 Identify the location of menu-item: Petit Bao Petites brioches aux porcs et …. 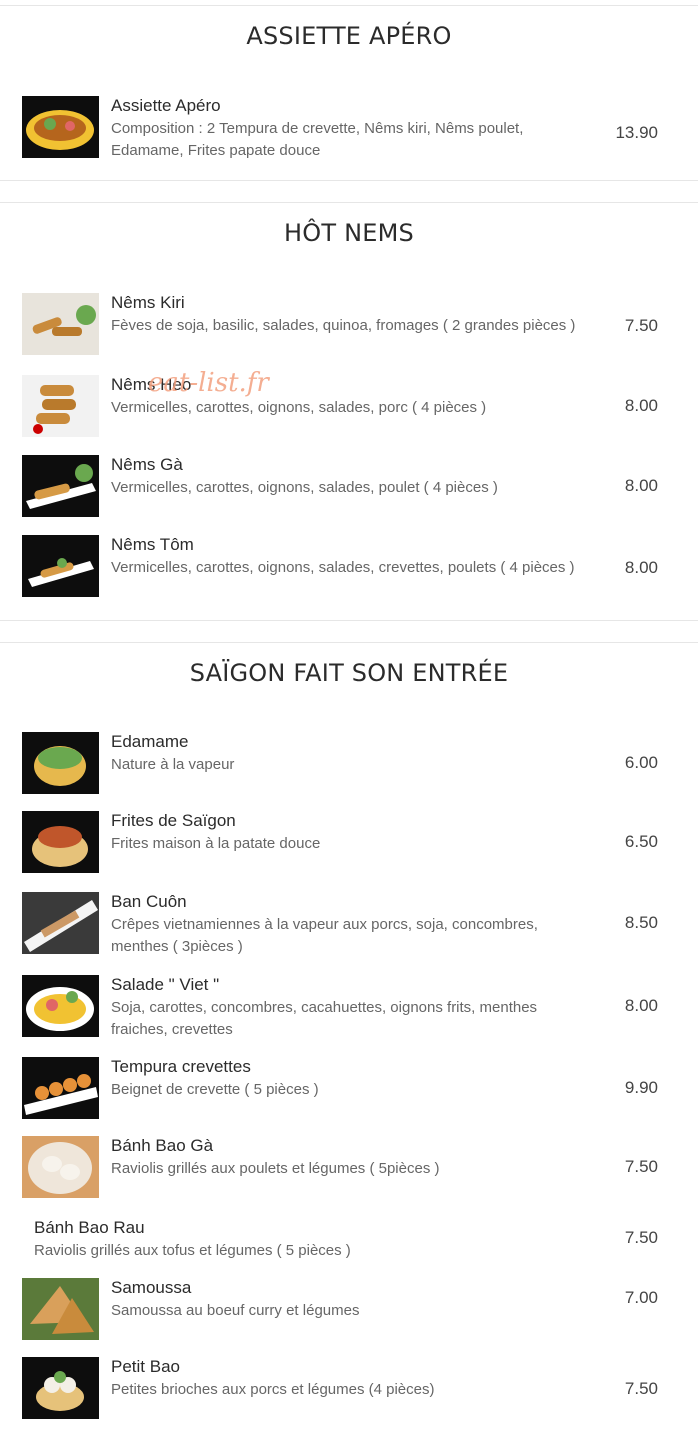
(349, 1389).